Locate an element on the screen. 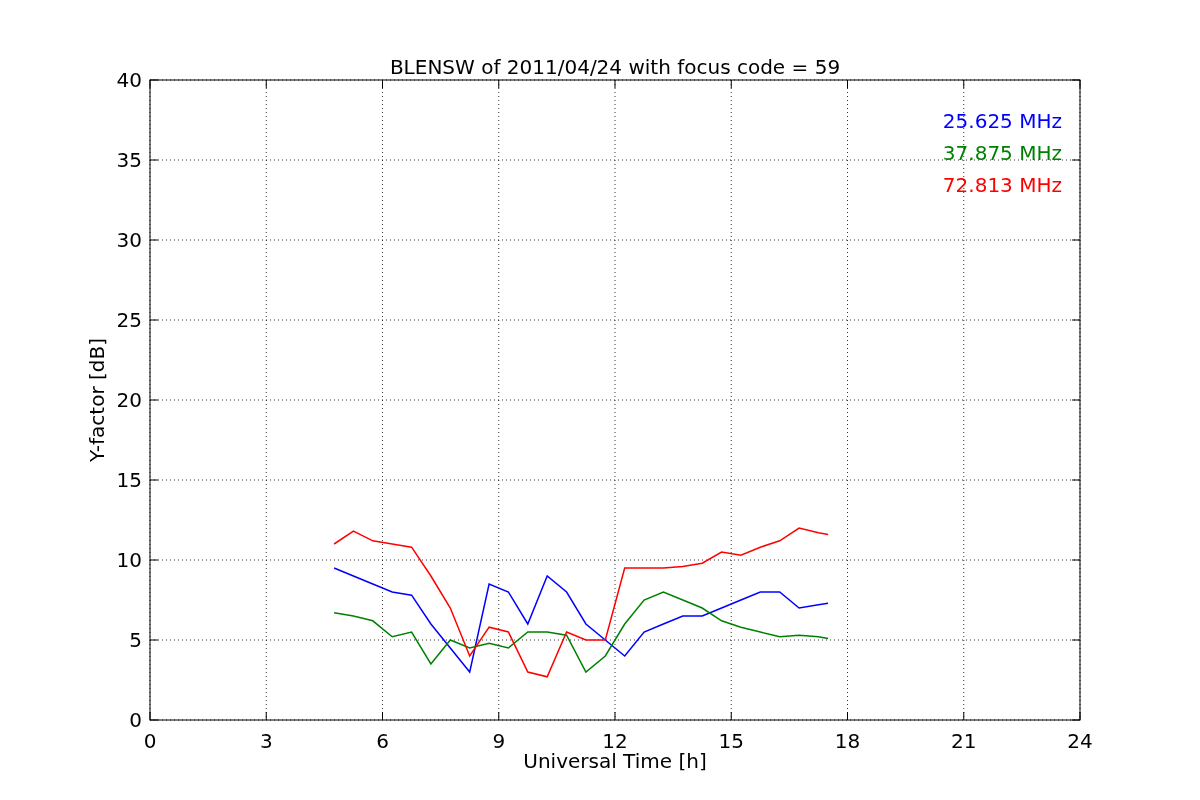 This screenshot has height=800, width=1200. chart-title: BLENSW of 2011/04/24 with focus code = 59 is located at coordinates (615, 67).